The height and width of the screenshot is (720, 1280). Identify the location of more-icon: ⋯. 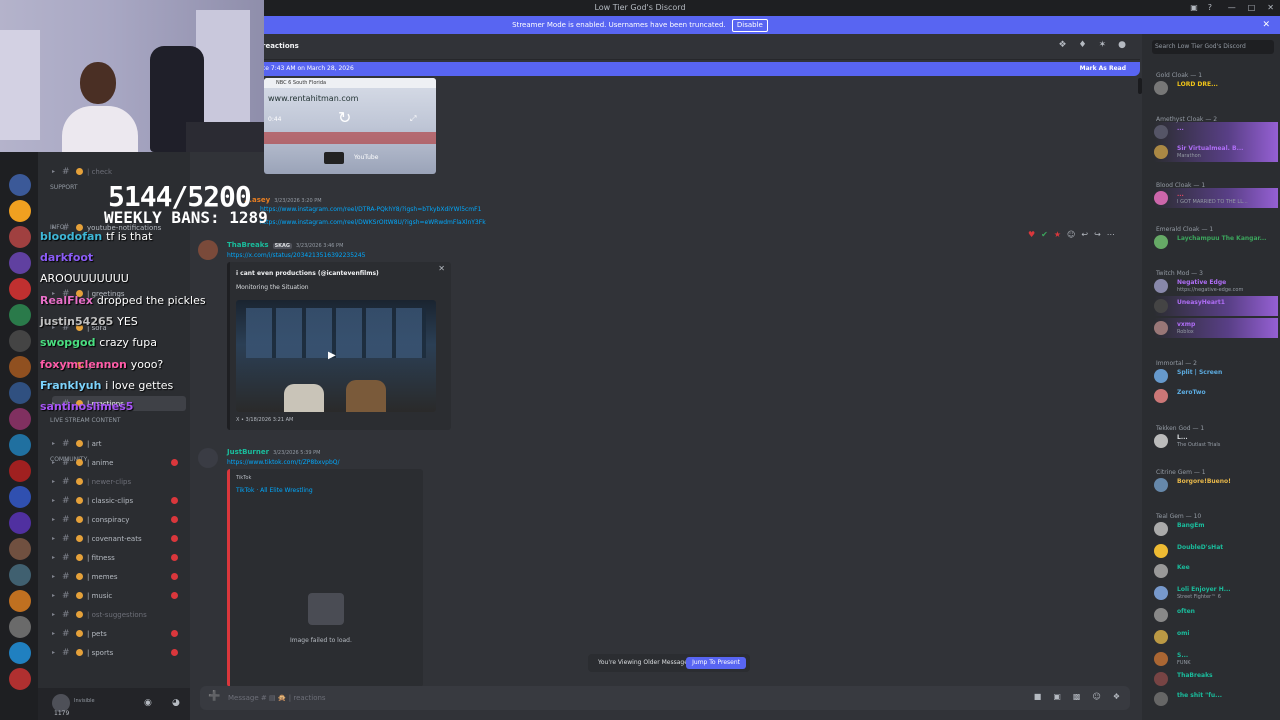
(1111, 237).